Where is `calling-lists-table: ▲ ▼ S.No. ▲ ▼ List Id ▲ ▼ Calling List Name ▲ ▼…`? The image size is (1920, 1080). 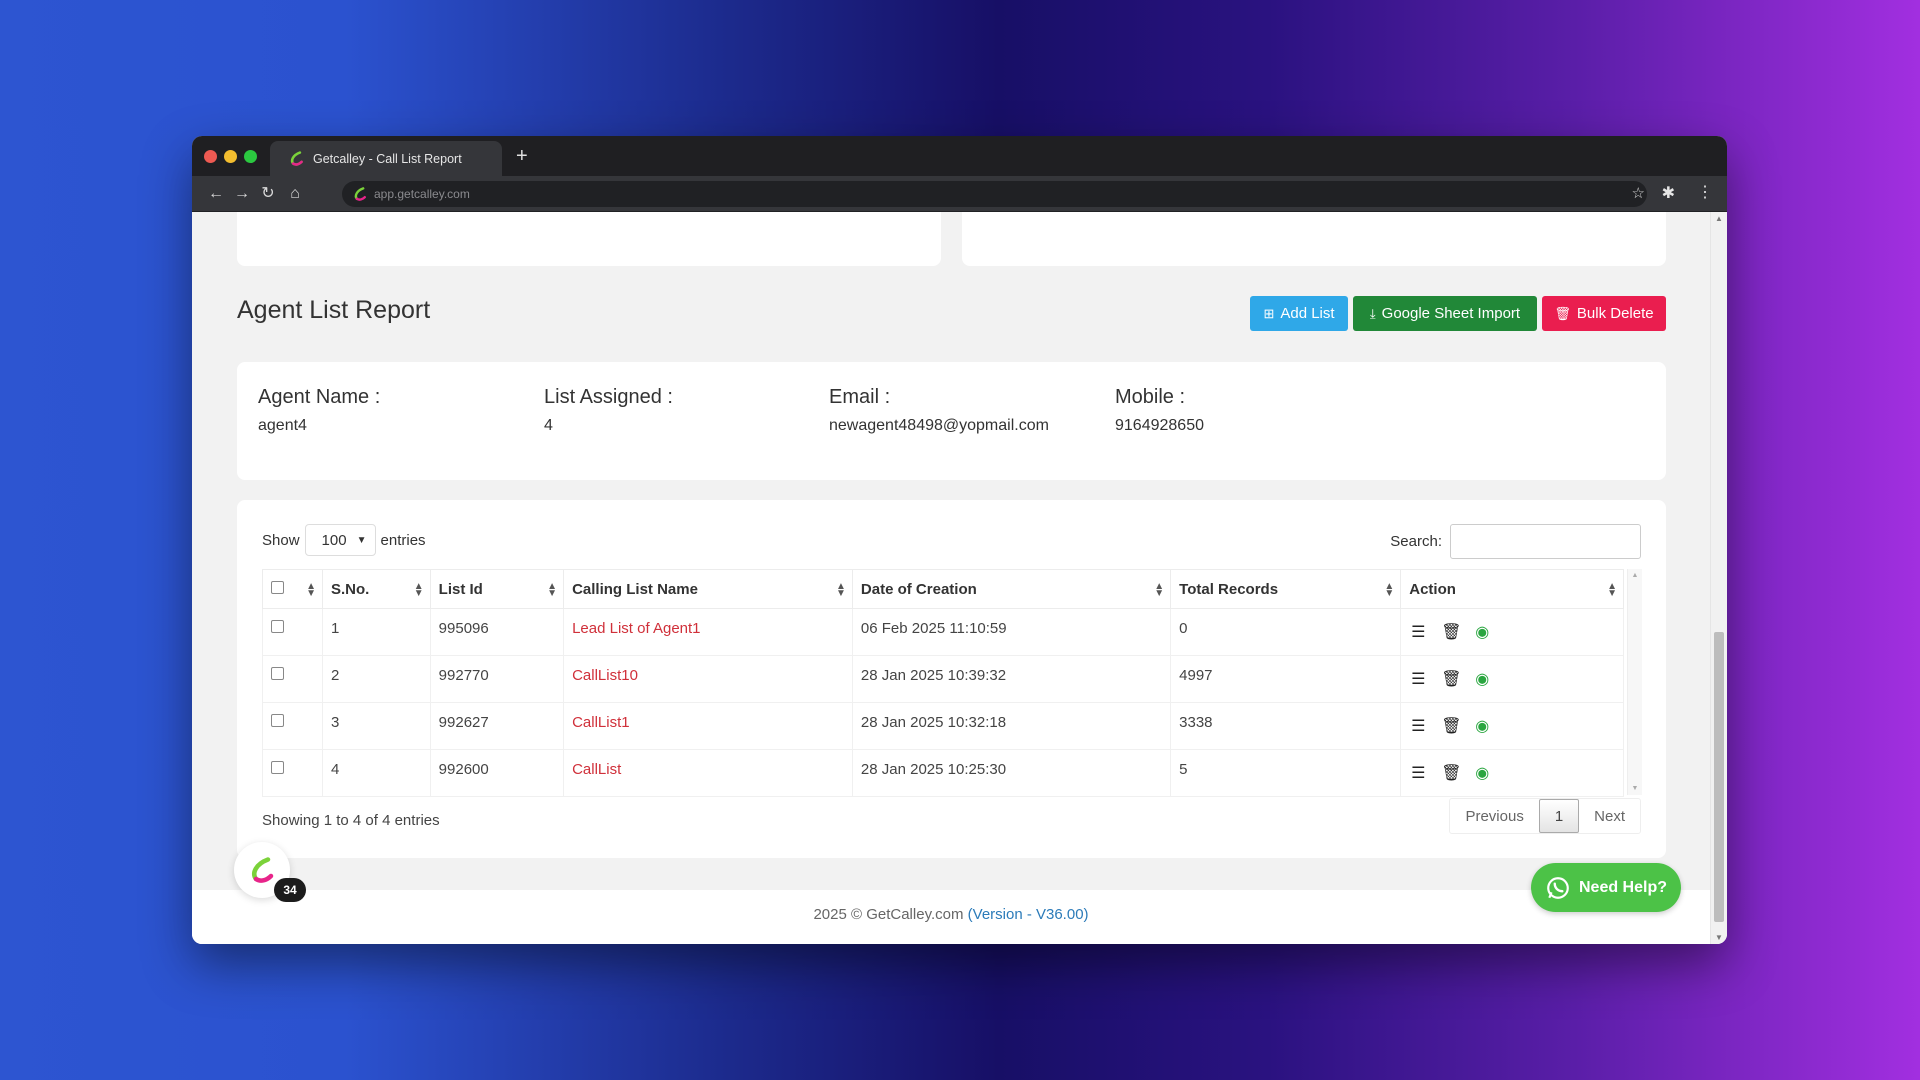
calling-lists-table: ▲ ▼ S.No. ▲ ▼ List Id ▲ ▼ Calling List Name ▲ ▼… is located at coordinates (943, 683).